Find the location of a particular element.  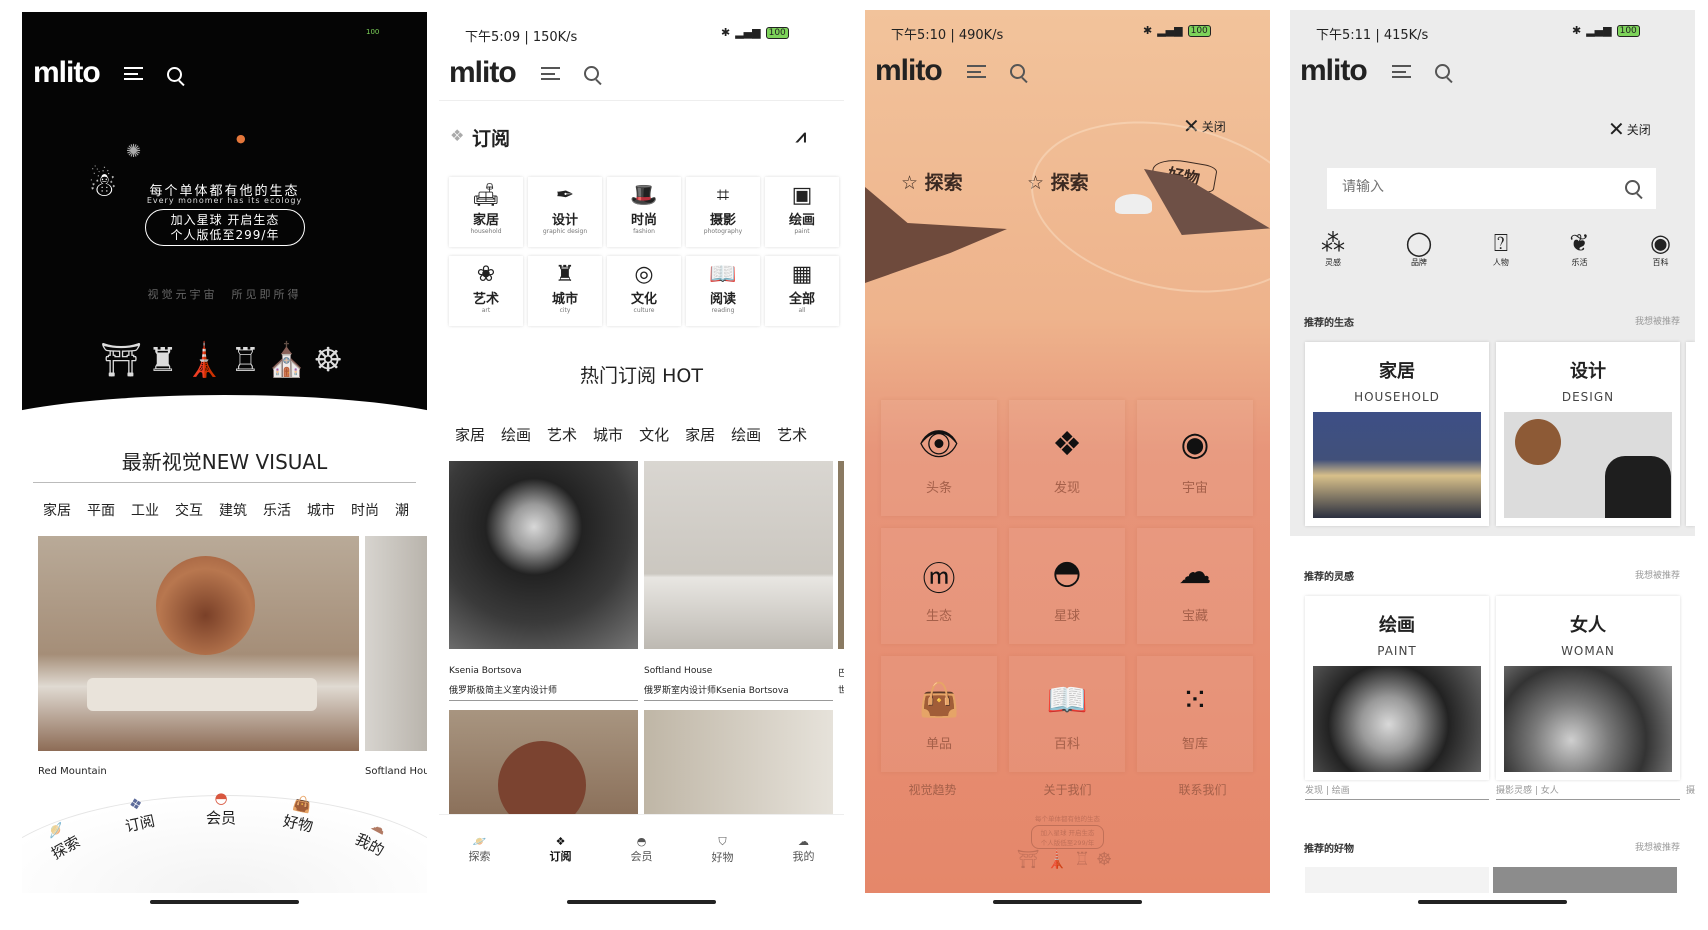

post-image-round is located at coordinates (543, 764).